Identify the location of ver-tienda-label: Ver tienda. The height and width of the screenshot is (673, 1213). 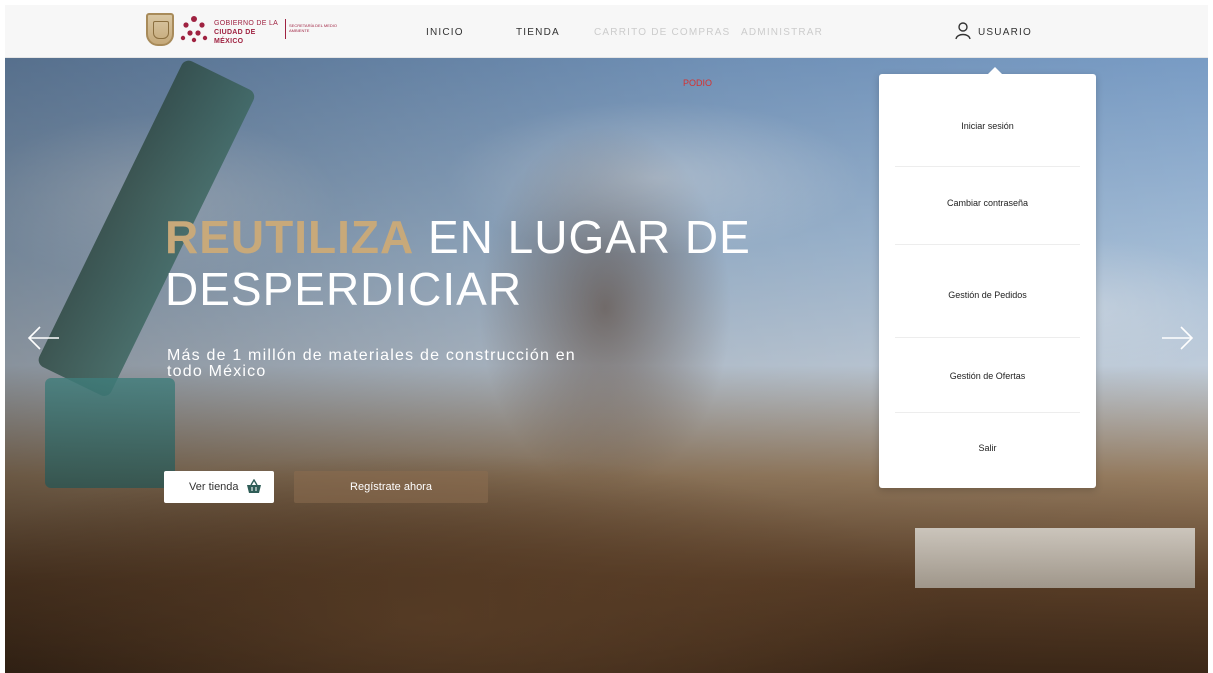
(214, 487).